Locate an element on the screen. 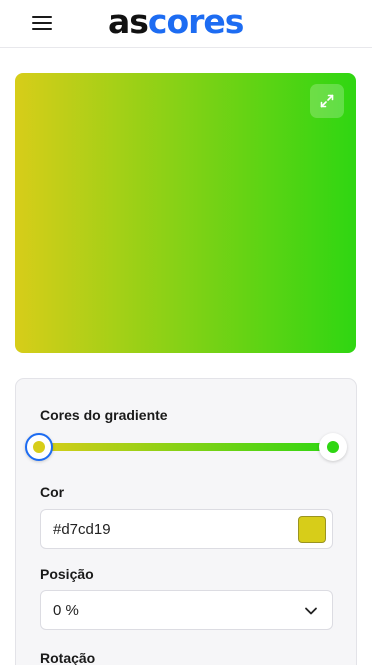 Image resolution: width=372 pixels, height=665 pixels. logo: as cores is located at coordinates (176, 22).